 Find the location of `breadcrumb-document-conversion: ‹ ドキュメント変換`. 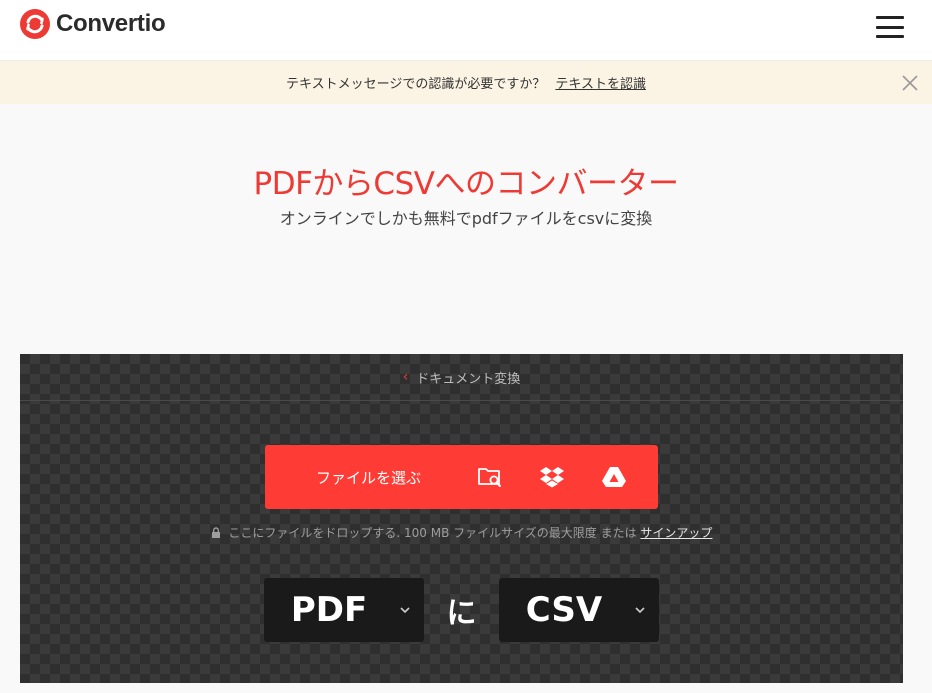

breadcrumb-document-conversion: ‹ ドキュメント変換 is located at coordinates (461, 377).